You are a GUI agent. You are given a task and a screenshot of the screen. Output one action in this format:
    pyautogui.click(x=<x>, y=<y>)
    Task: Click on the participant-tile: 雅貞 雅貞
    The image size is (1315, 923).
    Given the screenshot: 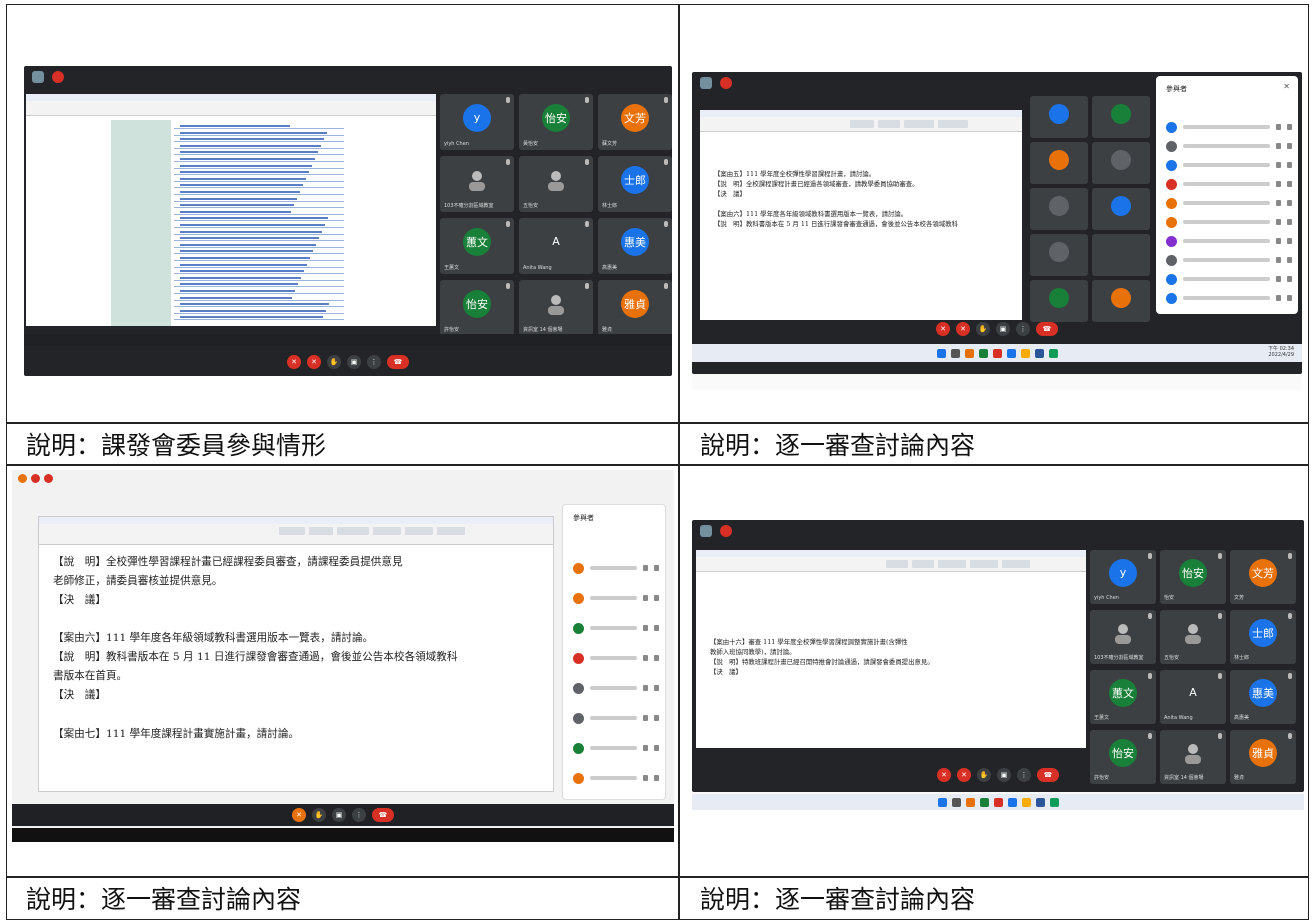 What is the action you would take?
    pyautogui.click(x=635, y=308)
    